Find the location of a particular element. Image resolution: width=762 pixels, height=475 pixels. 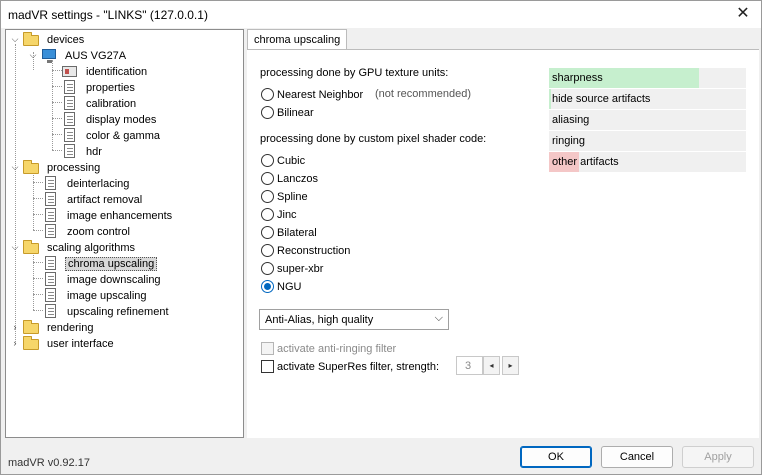

tree-label: image enhancements is located at coordinates (120, 216).